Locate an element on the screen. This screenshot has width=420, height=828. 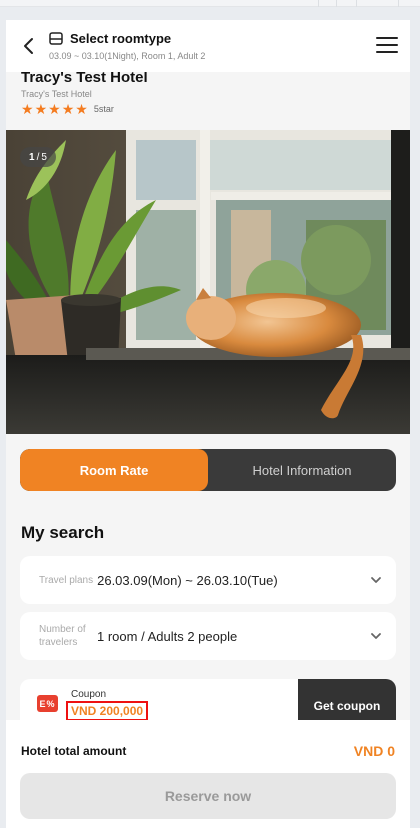
image-counter: 1 / 5 is located at coordinates (38, 157).